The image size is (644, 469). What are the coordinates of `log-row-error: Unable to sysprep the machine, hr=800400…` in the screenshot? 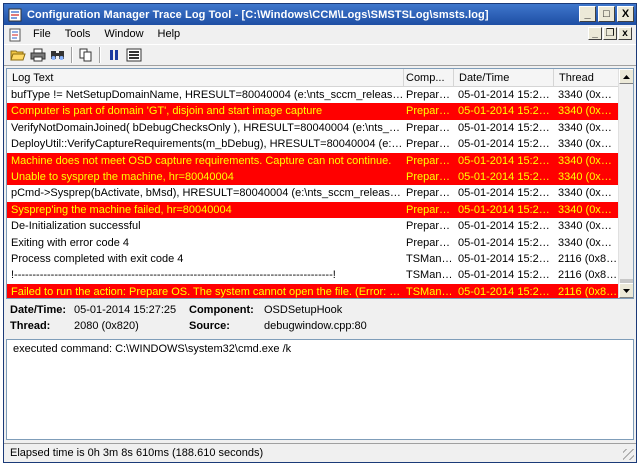 It's located at (313, 177).